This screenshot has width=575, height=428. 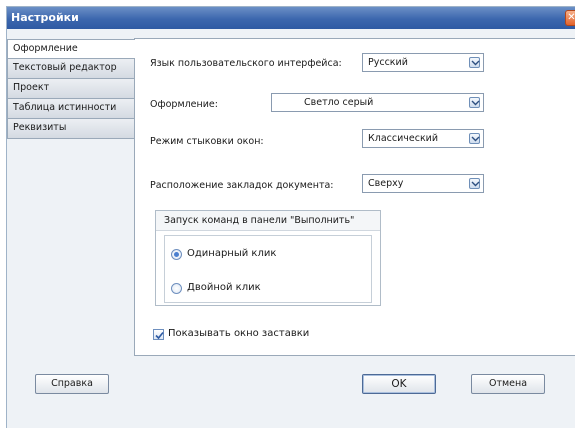 What do you see at coordinates (71, 129) in the screenshot?
I see `tab-requisites: Реквизиты` at bounding box center [71, 129].